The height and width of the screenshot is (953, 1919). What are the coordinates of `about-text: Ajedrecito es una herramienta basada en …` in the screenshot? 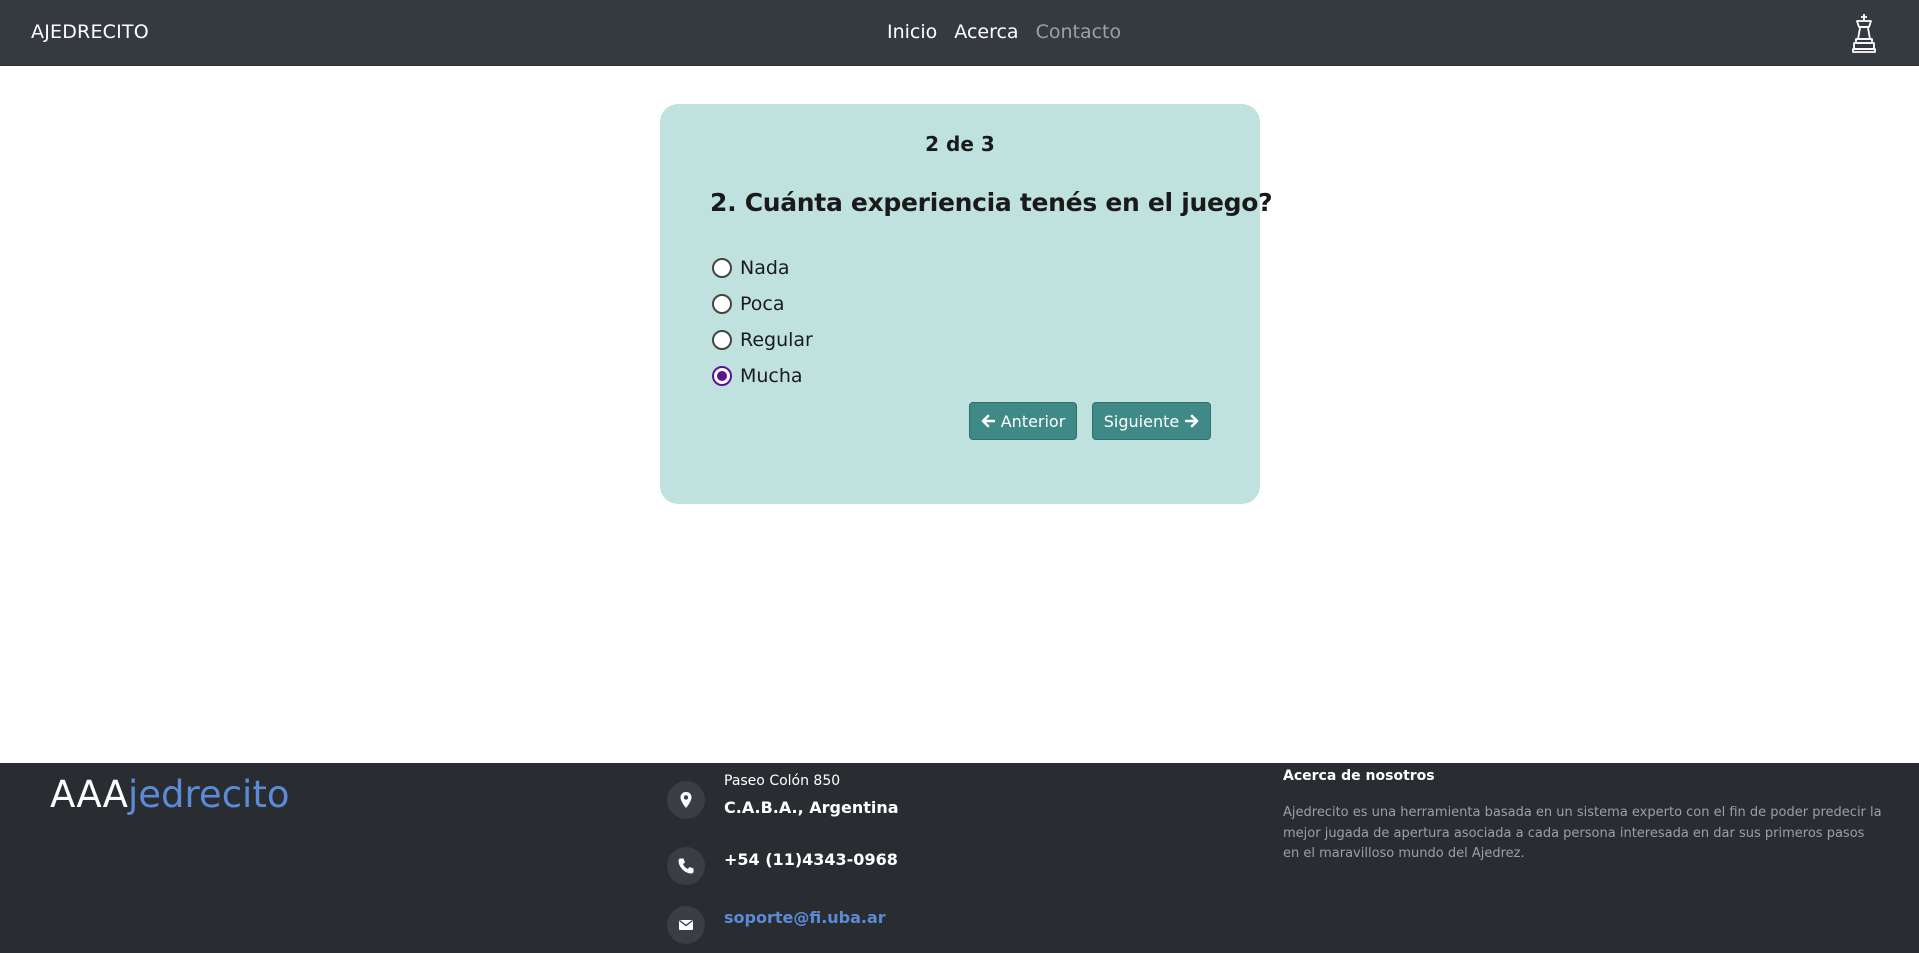 It's located at (1582, 833).